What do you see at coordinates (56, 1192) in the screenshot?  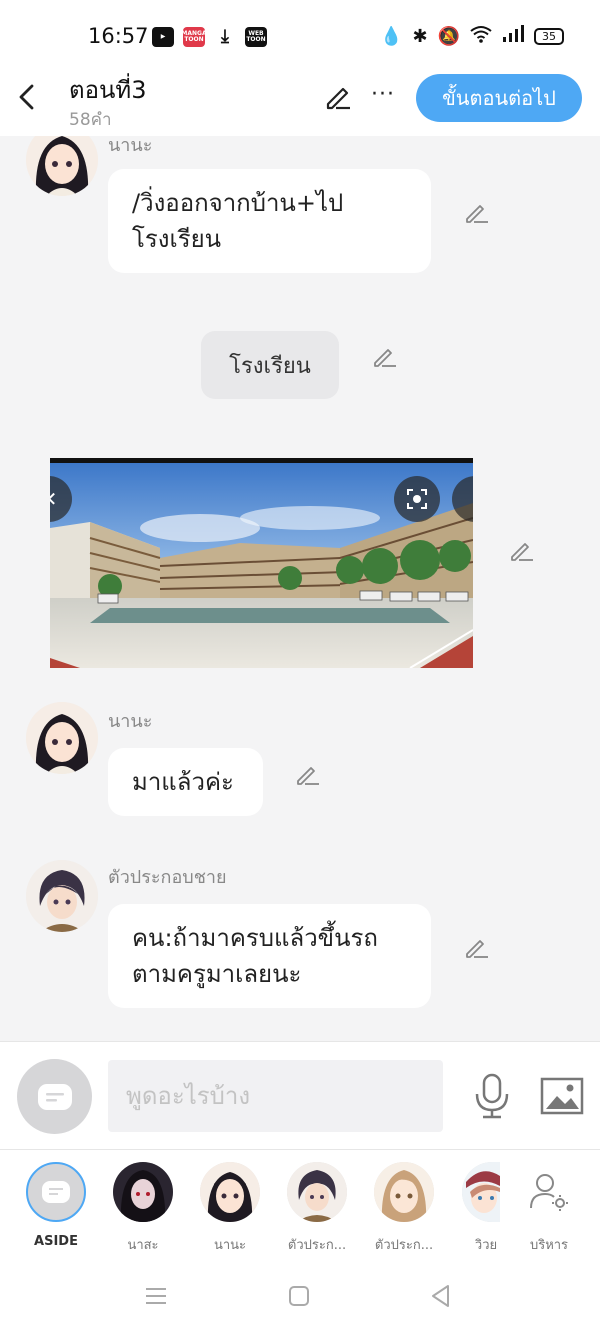 I see `aside-avatar` at bounding box center [56, 1192].